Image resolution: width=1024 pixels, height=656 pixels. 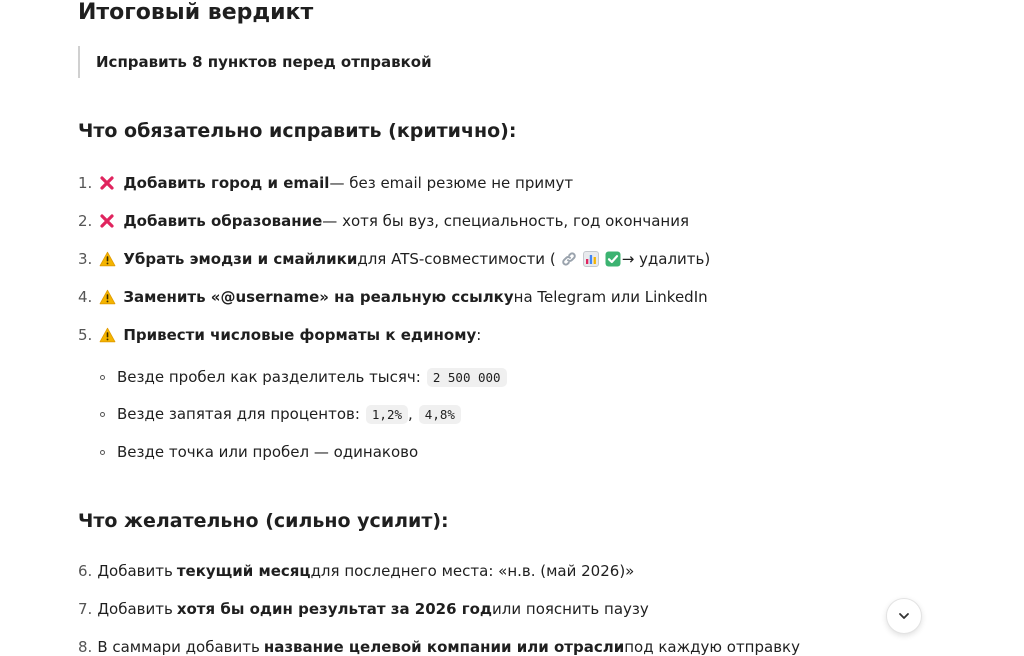 I want to click on desired-heading: Что желательно (сильно усилит):, so click(x=263, y=521).